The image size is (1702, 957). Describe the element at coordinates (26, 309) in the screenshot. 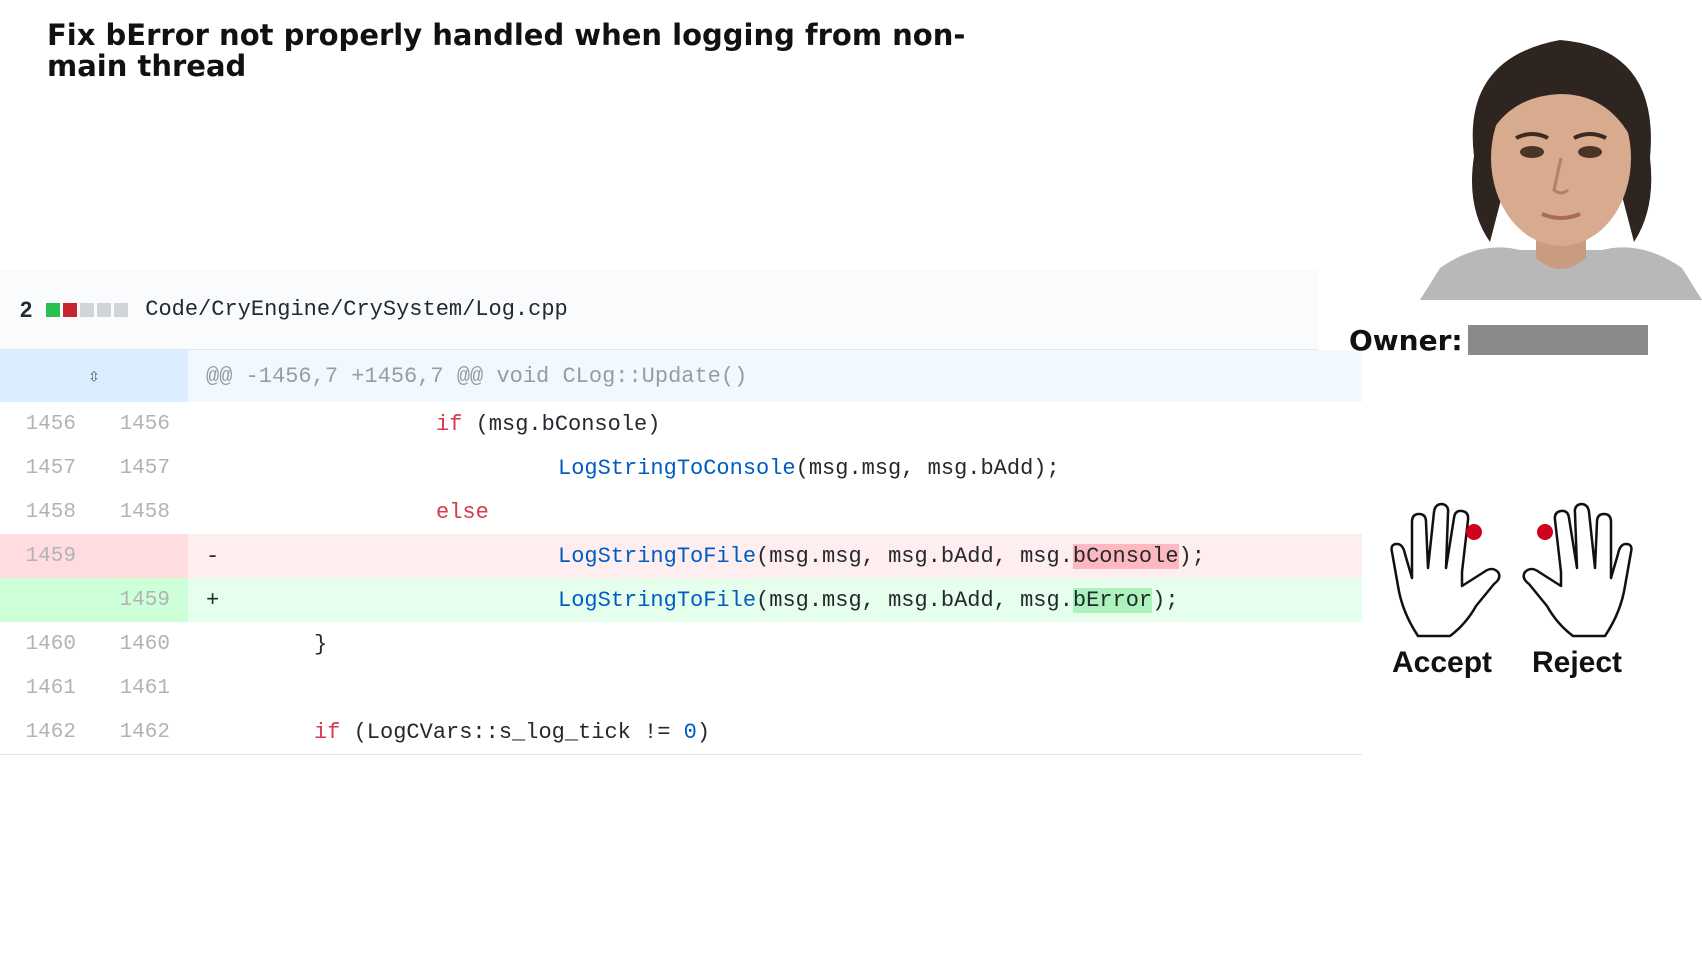

I see `change-count: 2` at that location.